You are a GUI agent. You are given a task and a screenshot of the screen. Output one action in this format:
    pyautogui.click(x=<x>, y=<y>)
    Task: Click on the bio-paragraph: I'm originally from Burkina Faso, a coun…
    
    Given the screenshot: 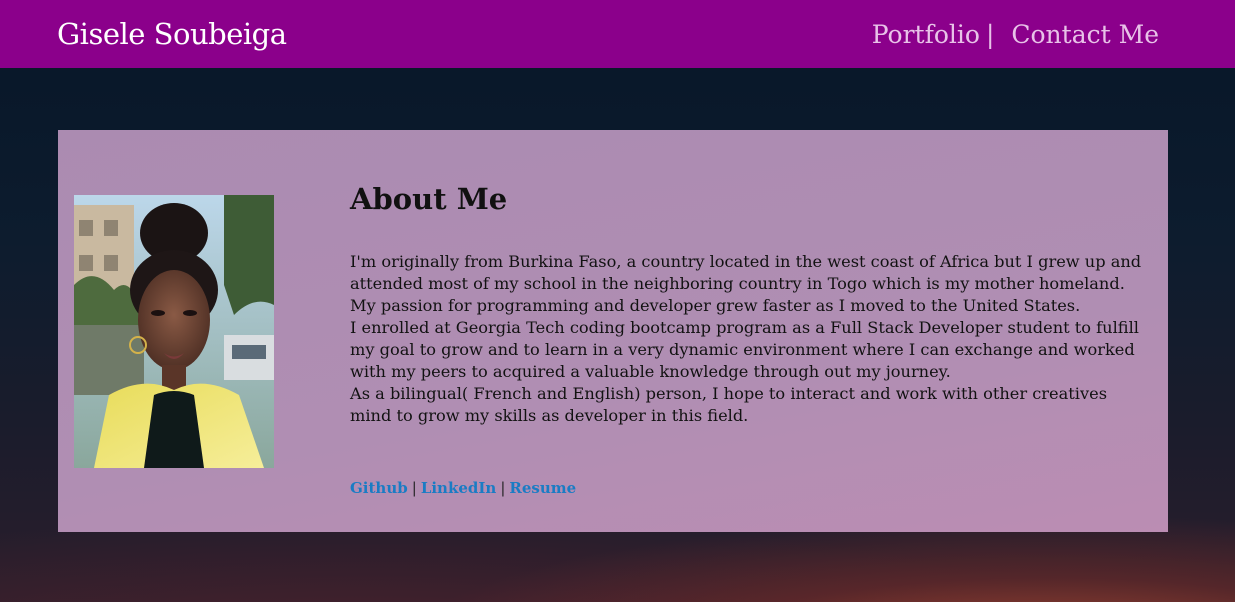 What is the action you would take?
    pyautogui.click(x=746, y=272)
    